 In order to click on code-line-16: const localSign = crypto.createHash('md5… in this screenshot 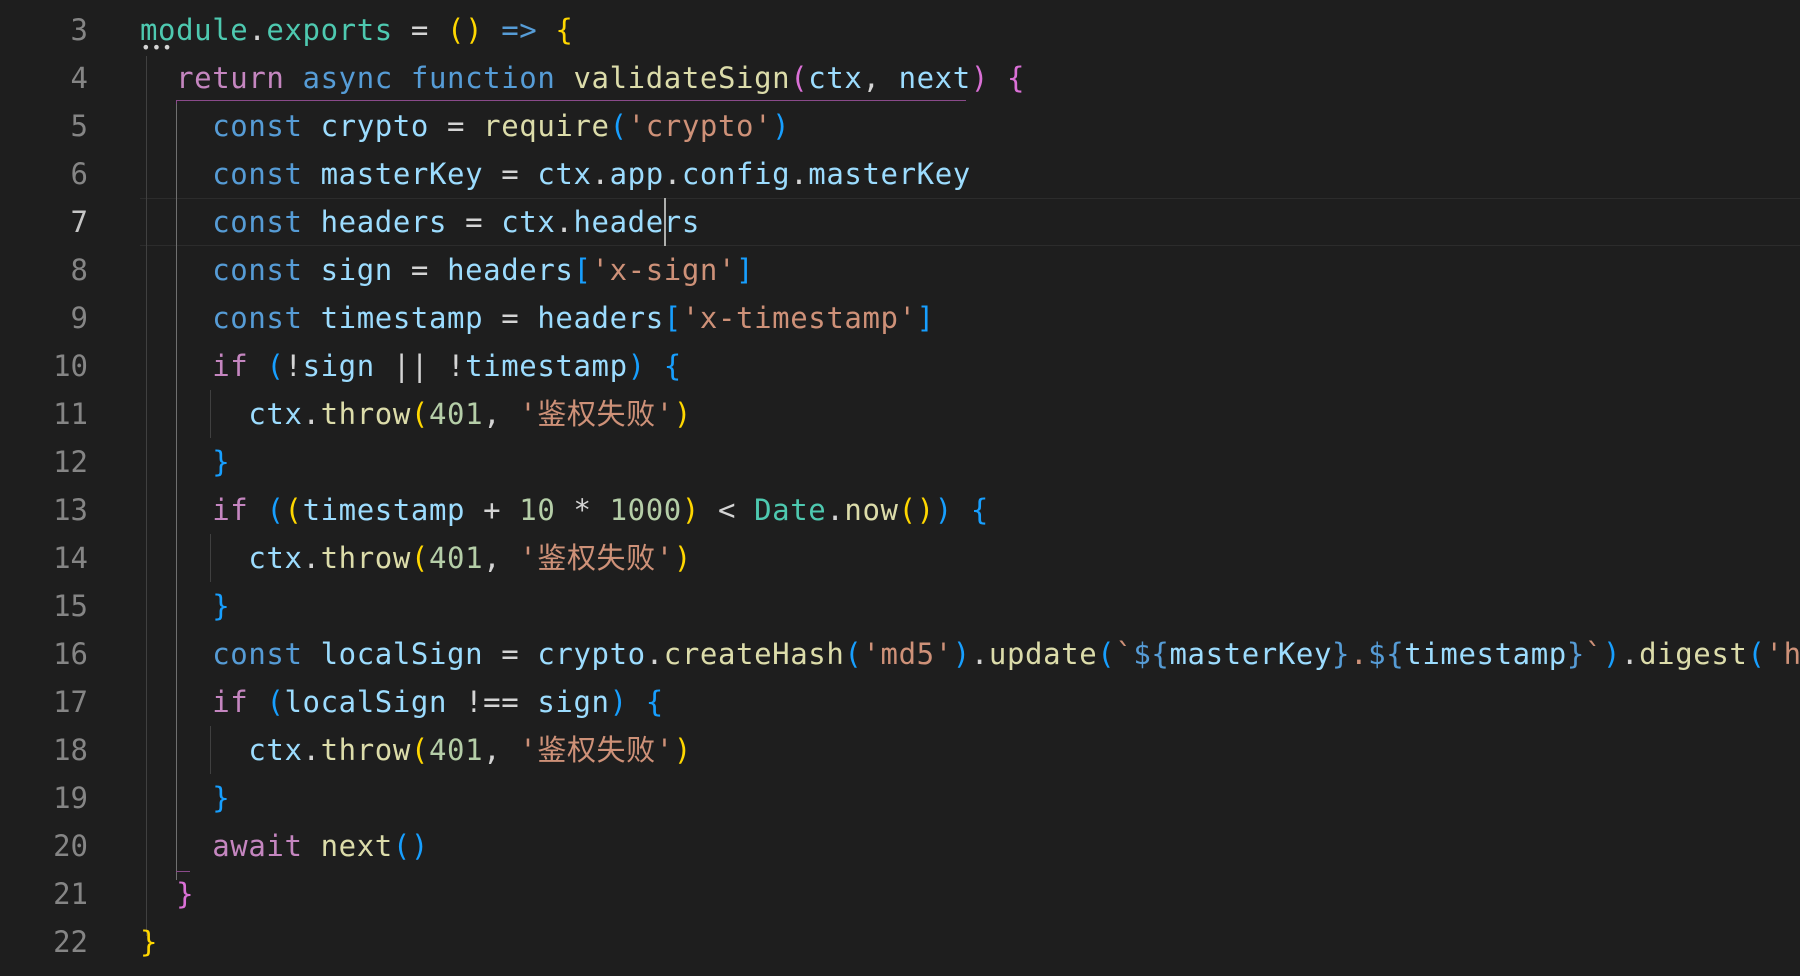, I will do `click(970, 654)`.